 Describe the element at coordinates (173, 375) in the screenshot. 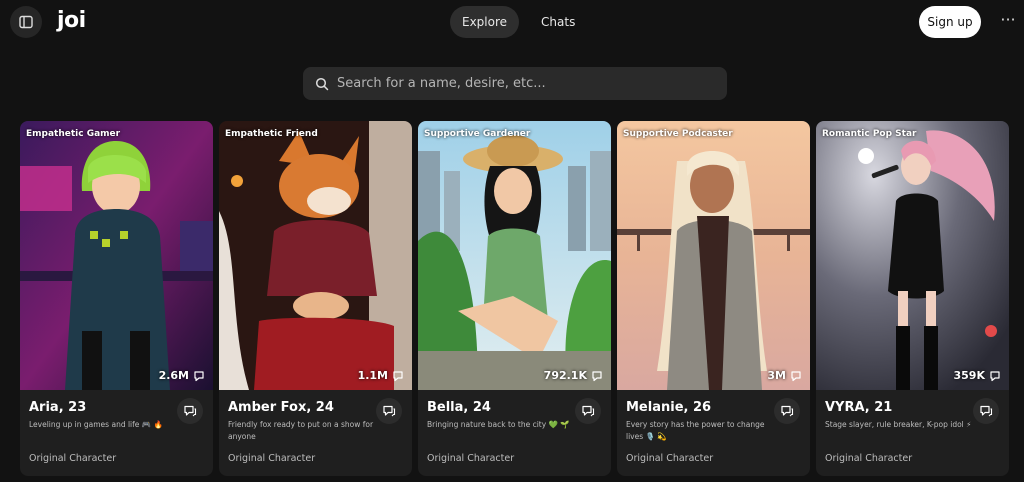

I see `chat-count-value: 2.6M` at that location.